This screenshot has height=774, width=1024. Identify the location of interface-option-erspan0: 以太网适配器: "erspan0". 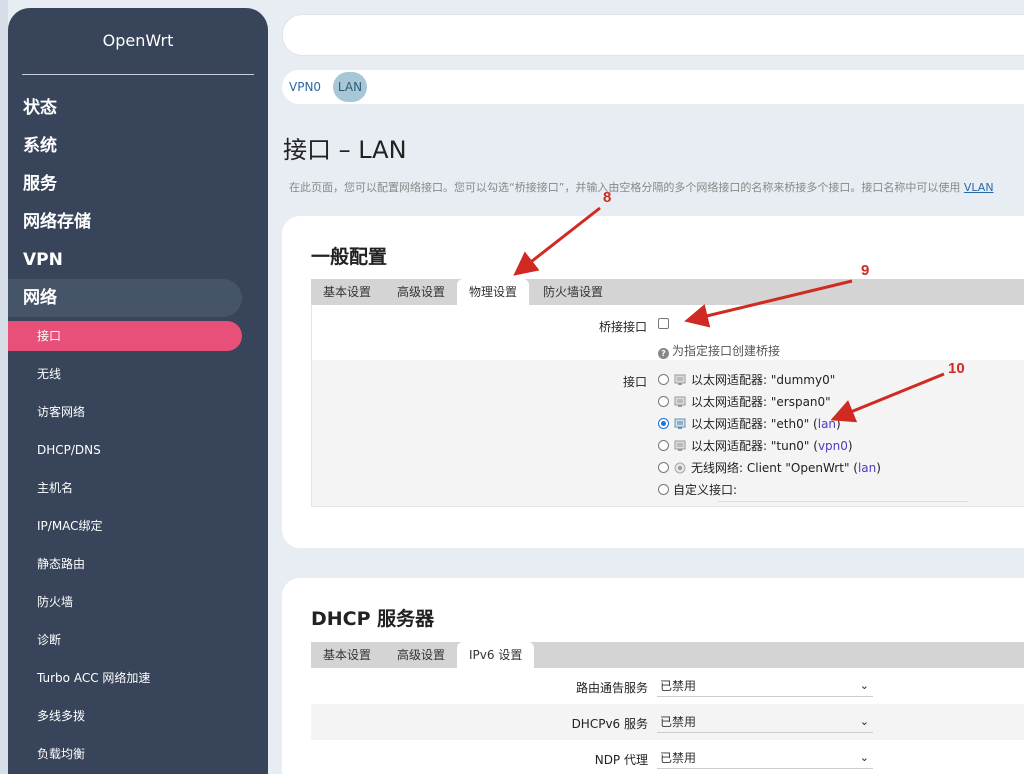
(744, 402).